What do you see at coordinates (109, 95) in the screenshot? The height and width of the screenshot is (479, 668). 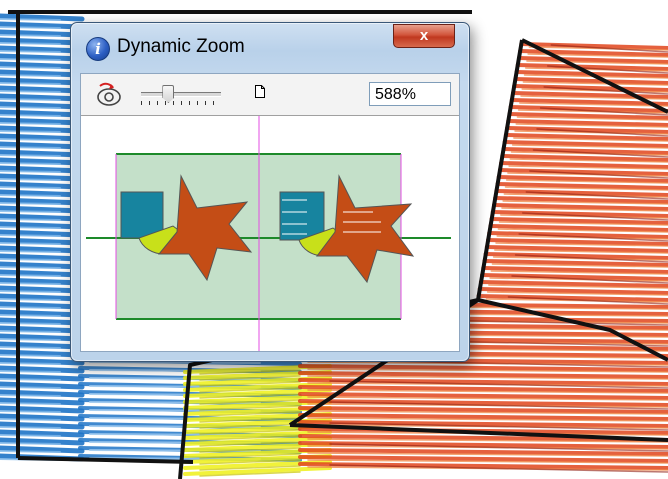 I see `eye-dropper-icon` at bounding box center [109, 95].